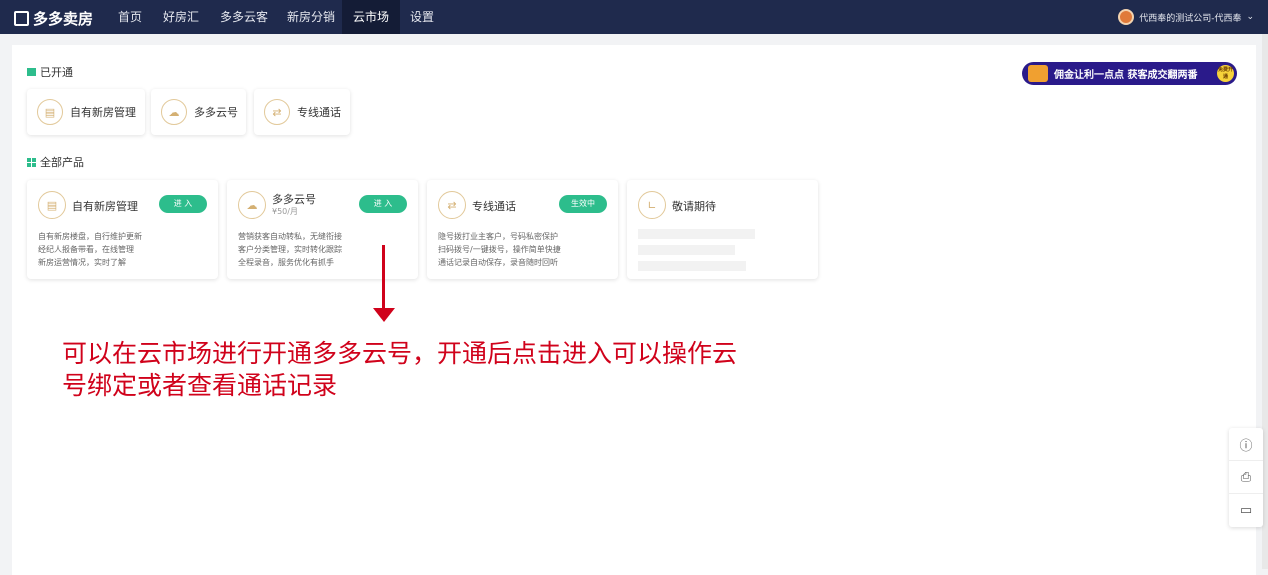 This screenshot has width=1268, height=575. What do you see at coordinates (285, 211) in the screenshot?
I see `card-price: ¥50/月` at bounding box center [285, 211].